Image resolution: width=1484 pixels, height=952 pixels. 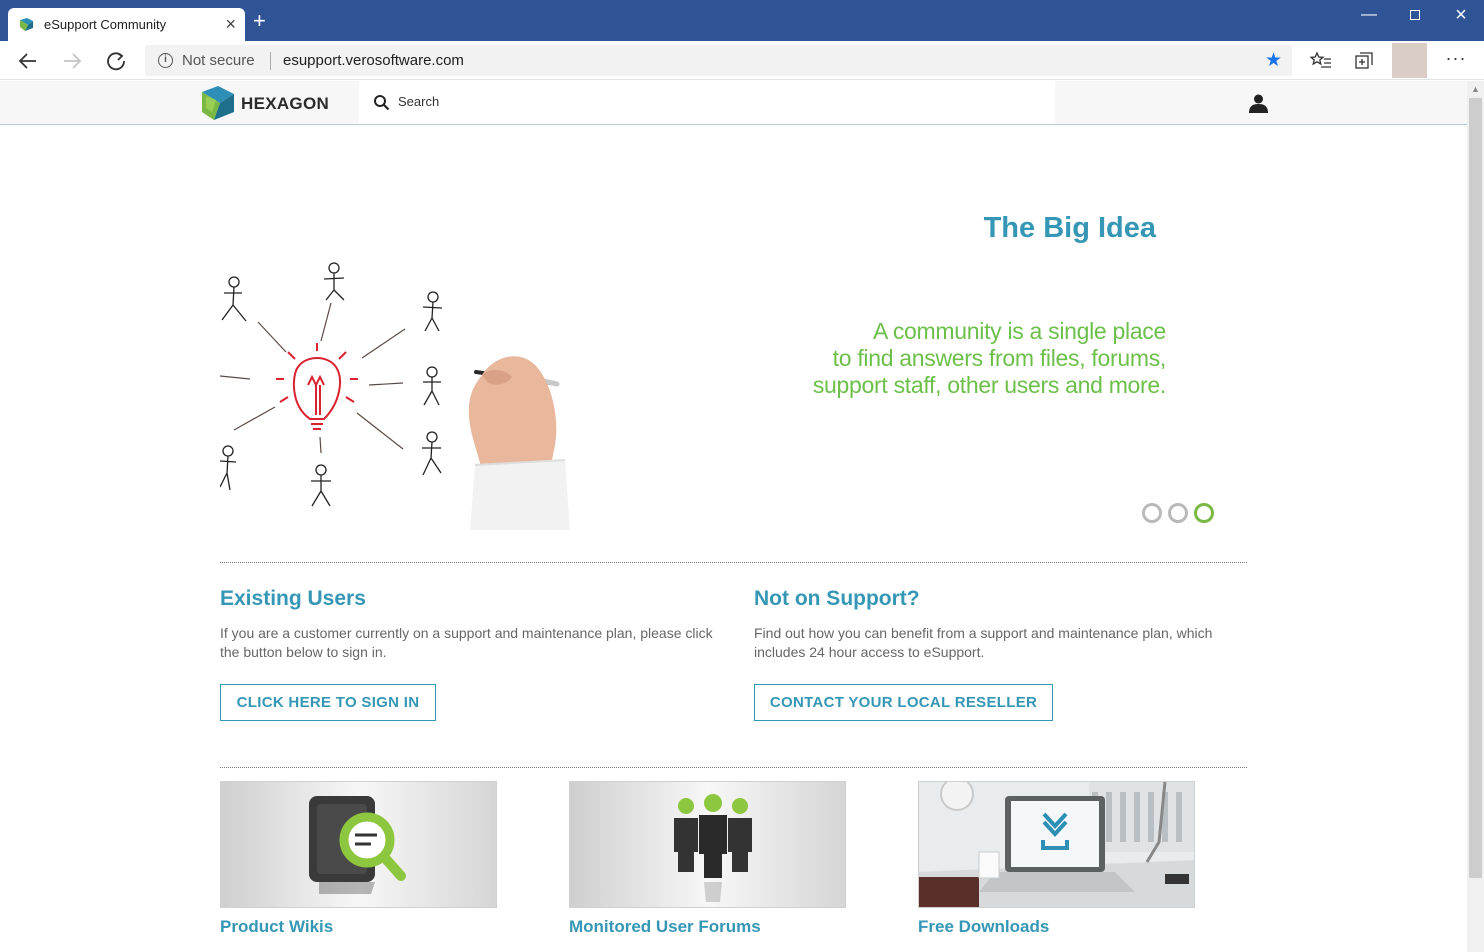 I want to click on search-icon, so click(x=382, y=103).